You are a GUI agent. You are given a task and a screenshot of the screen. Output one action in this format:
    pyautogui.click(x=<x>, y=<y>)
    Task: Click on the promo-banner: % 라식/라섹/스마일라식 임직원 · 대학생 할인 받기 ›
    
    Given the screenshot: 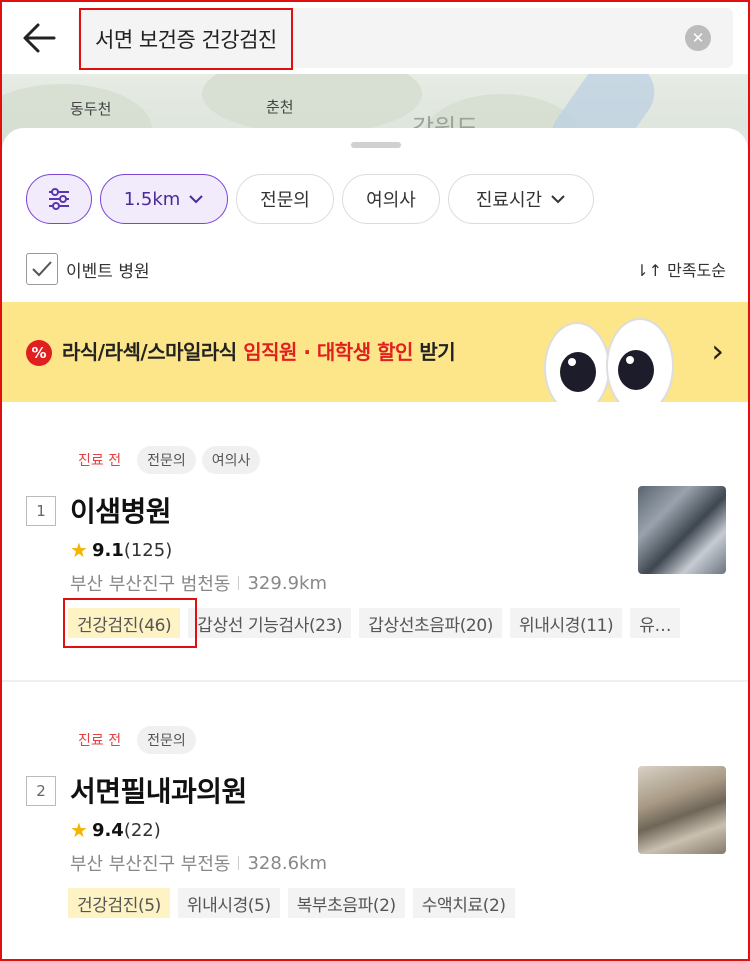 What is the action you would take?
    pyautogui.click(x=375, y=352)
    